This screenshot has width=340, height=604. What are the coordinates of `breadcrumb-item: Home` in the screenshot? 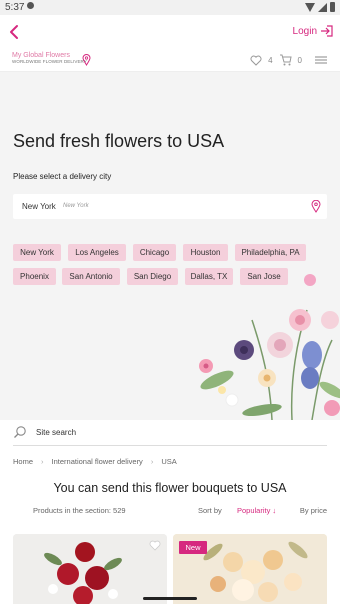 It's located at (23, 461).